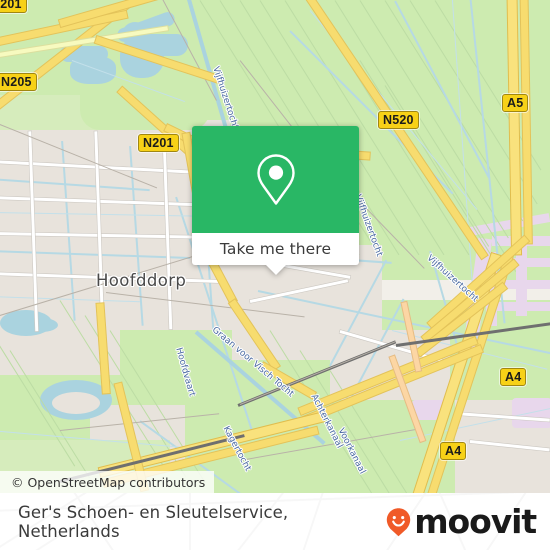  I want to click on map-pin-icon, so click(275, 179).